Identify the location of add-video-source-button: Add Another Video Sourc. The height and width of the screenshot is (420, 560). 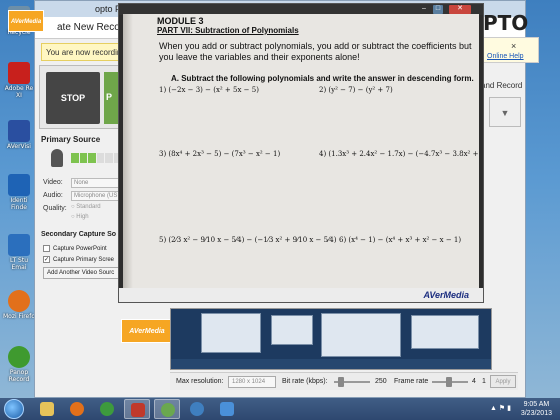
(83, 273).